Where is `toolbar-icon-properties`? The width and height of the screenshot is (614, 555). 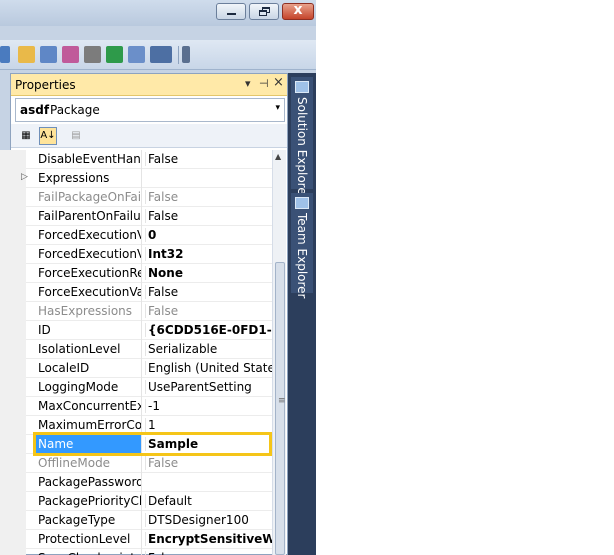
toolbar-icon-properties is located at coordinates (48, 54).